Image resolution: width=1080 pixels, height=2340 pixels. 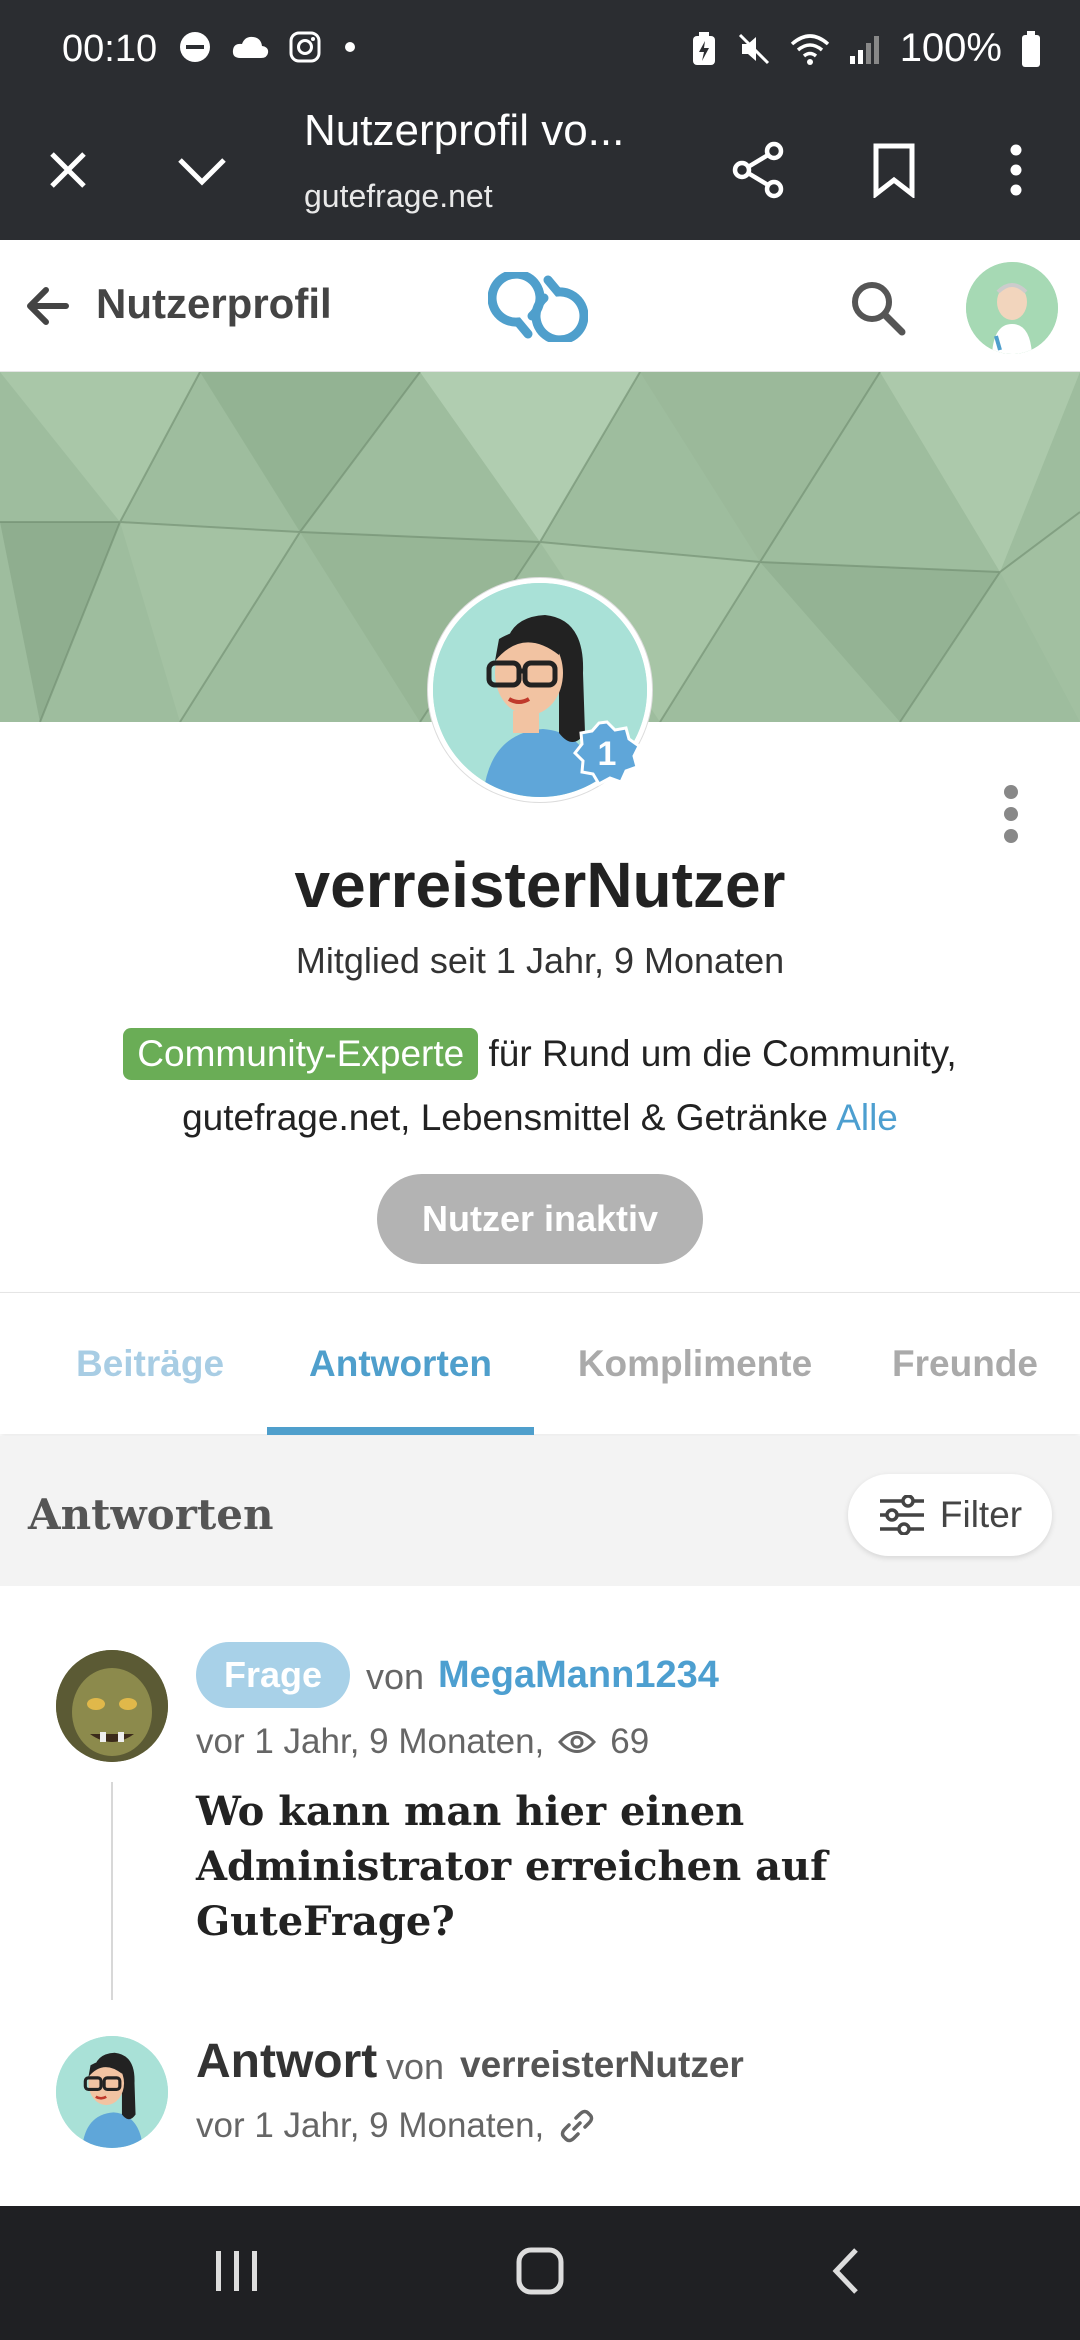 I want to click on wifi-icon, so click(x=809, y=49).